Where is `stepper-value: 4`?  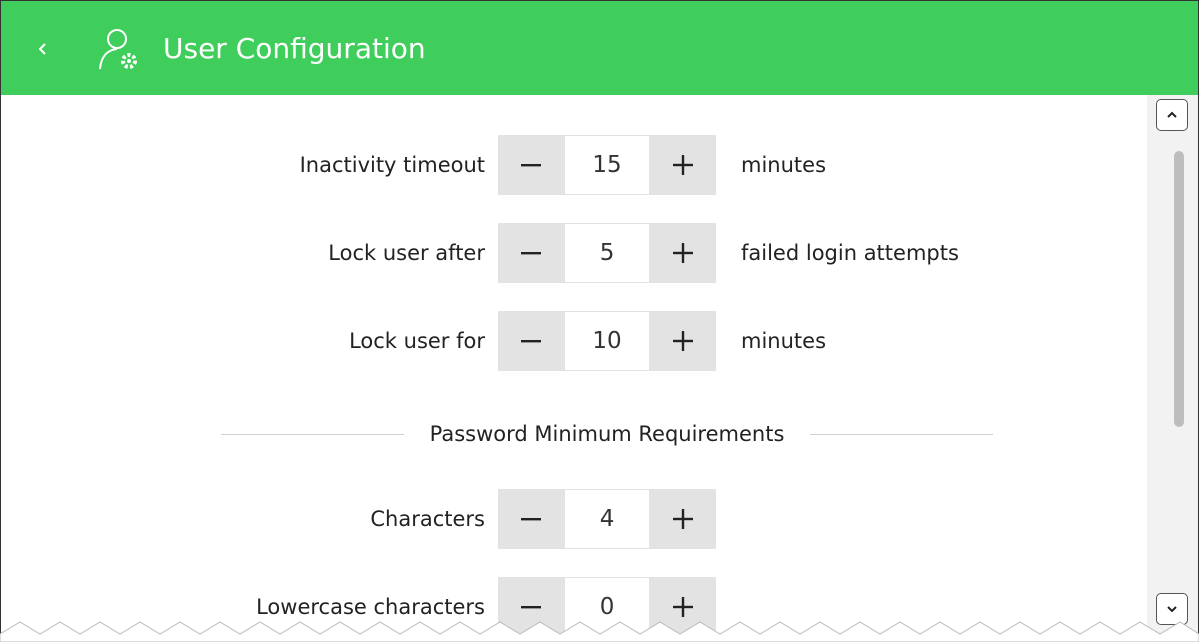 stepper-value: 4 is located at coordinates (607, 519).